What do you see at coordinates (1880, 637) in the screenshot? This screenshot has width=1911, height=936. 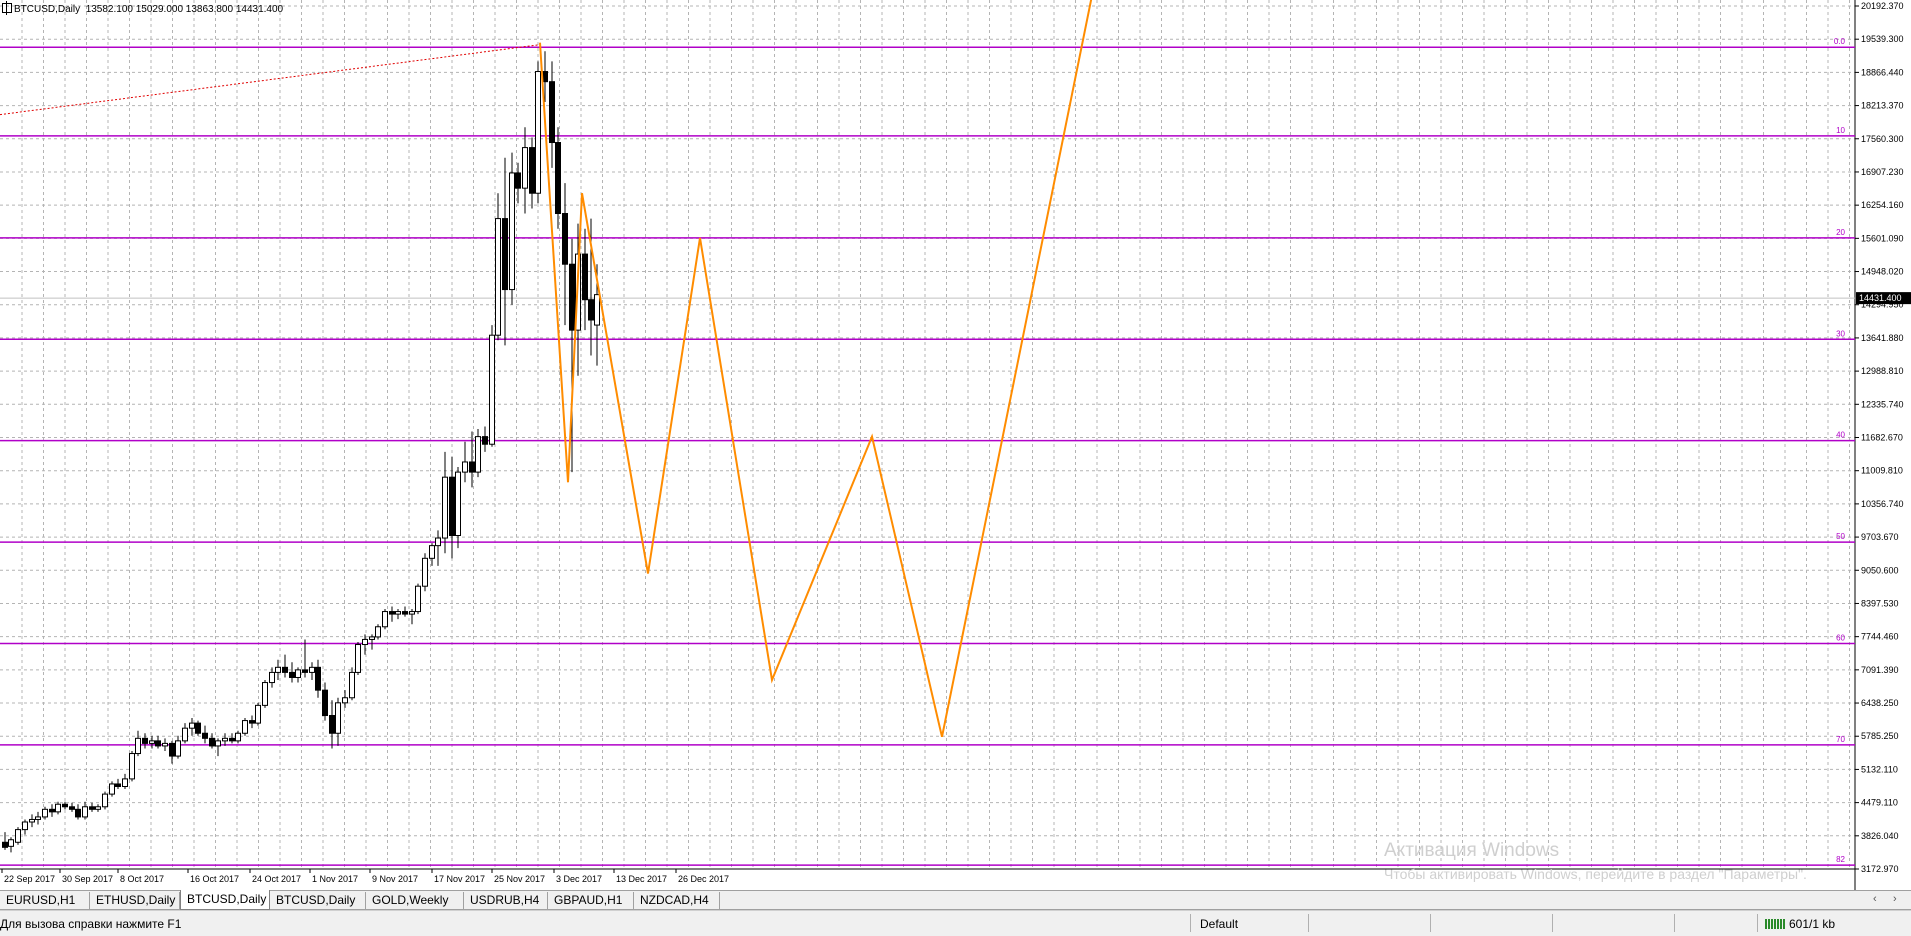 I see `price-axis-label: 7744.460` at bounding box center [1880, 637].